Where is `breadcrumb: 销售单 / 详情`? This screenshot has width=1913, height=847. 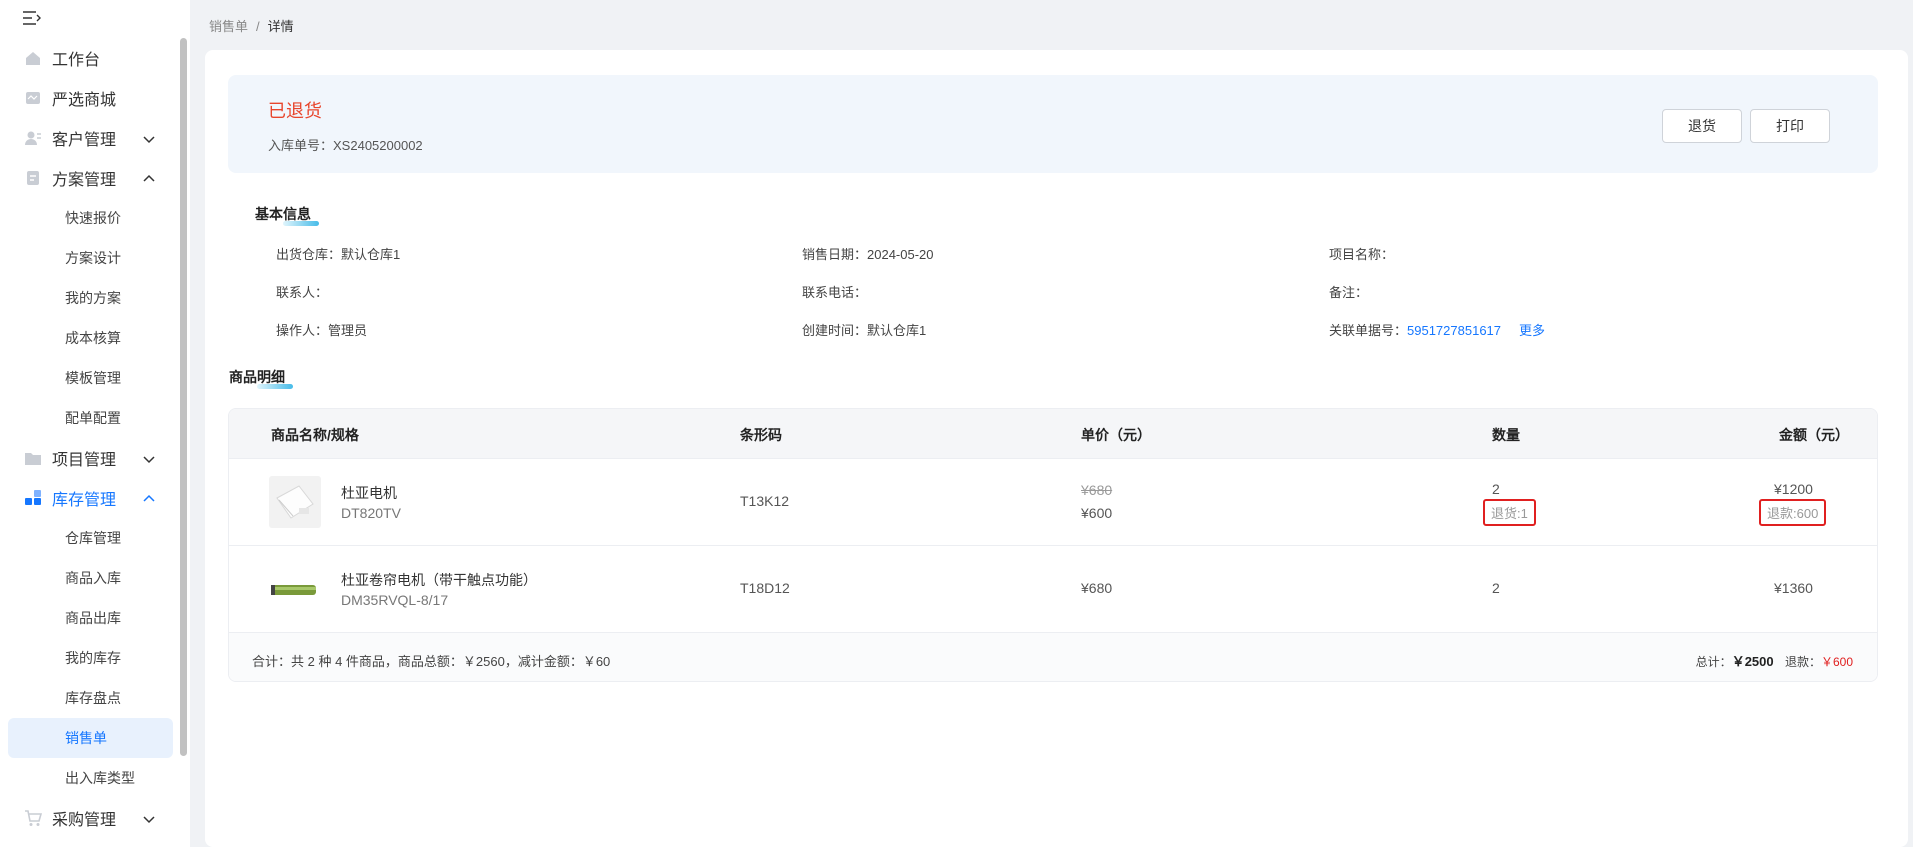
breadcrumb: 销售单 / 详情 is located at coordinates (251, 25).